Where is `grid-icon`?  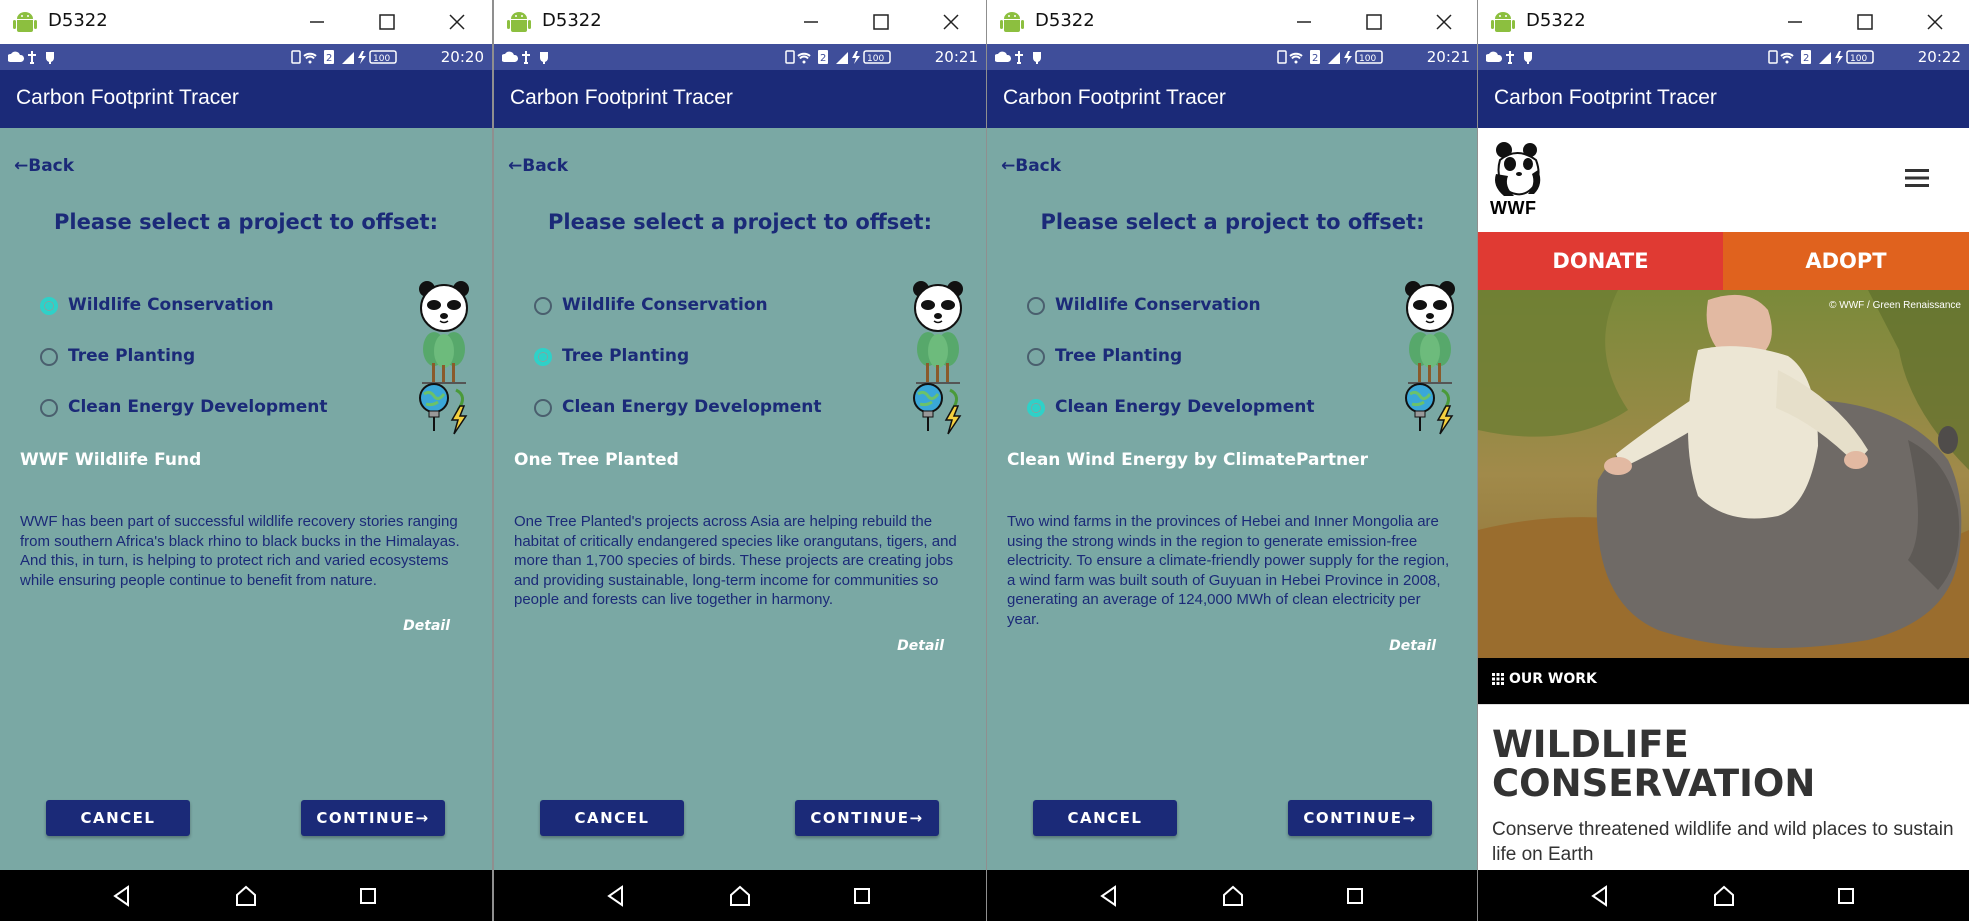 grid-icon is located at coordinates (1498, 679).